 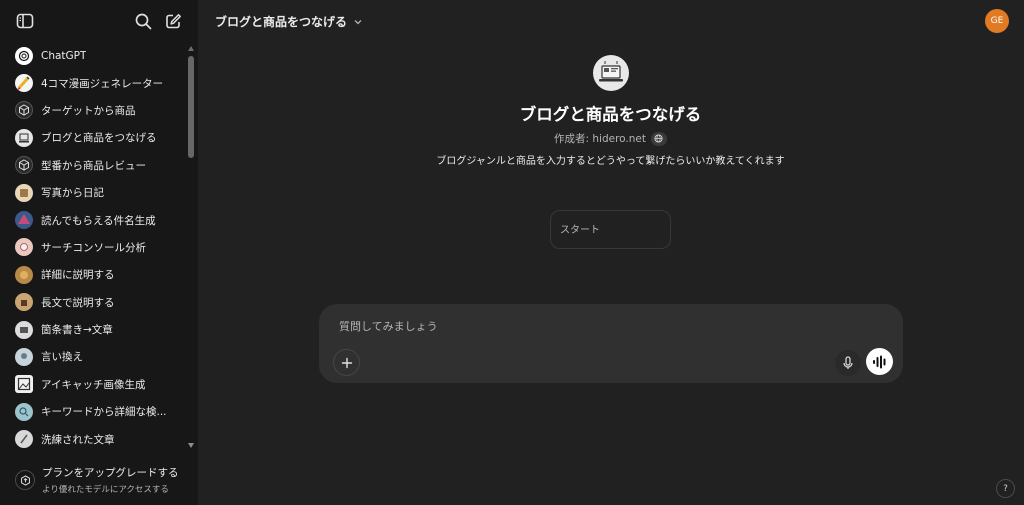 I want to click on search-icon, so click(x=143, y=21).